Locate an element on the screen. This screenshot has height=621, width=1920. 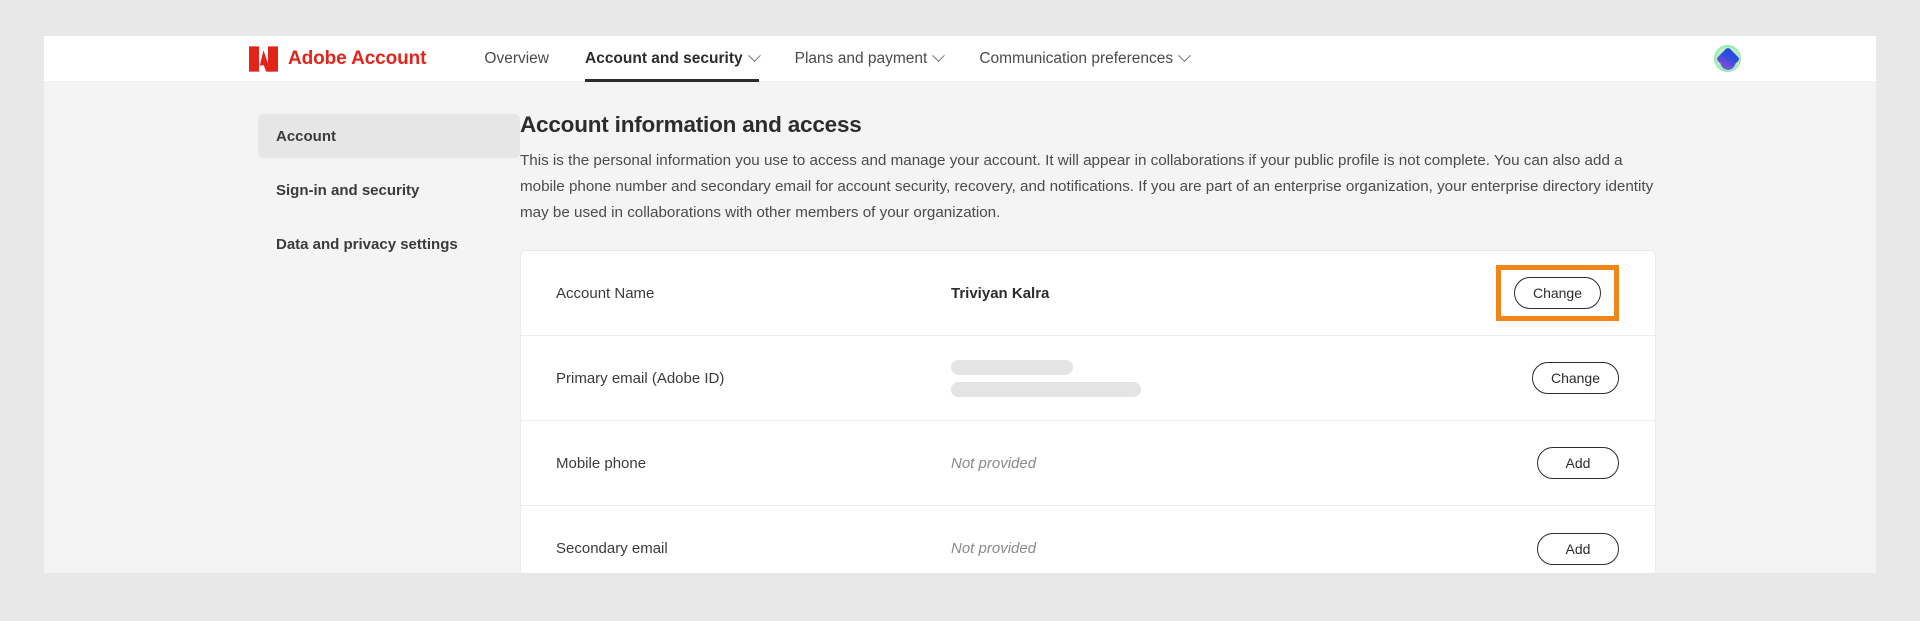
user-avatar-icon is located at coordinates (1727, 58).